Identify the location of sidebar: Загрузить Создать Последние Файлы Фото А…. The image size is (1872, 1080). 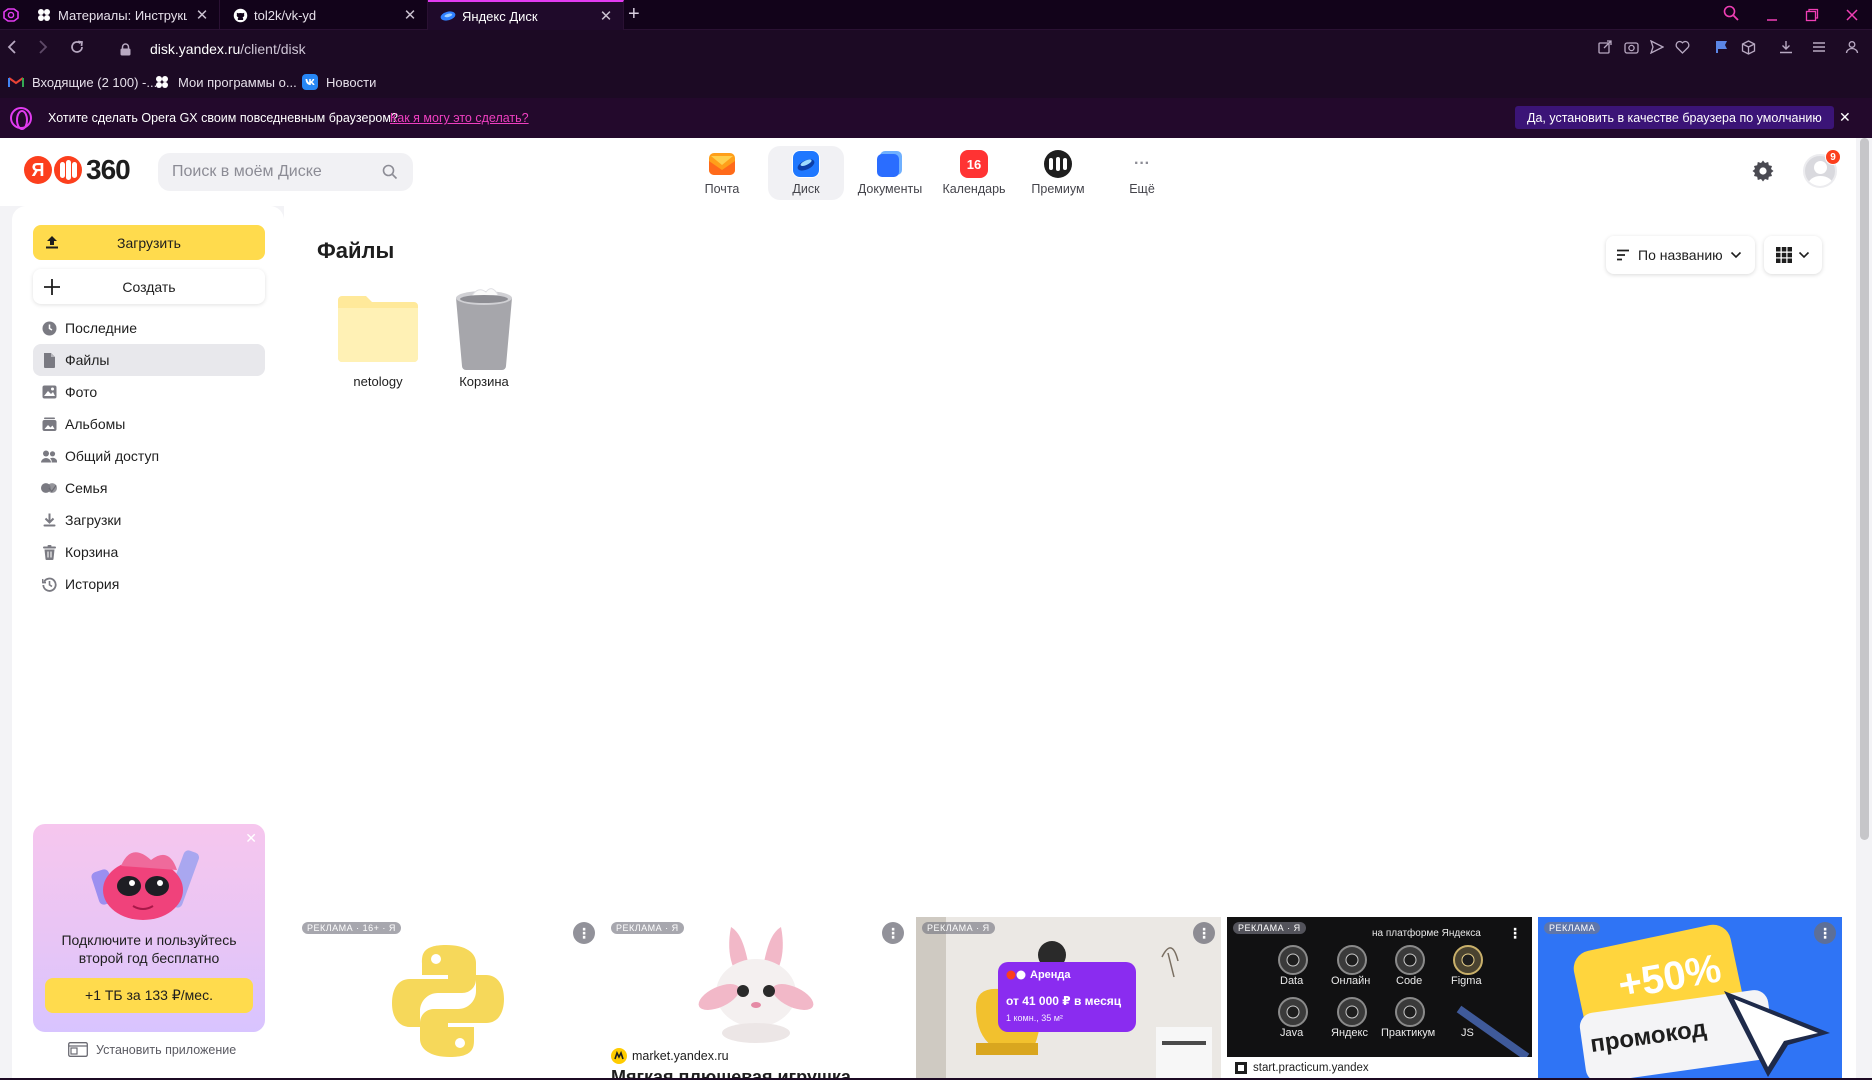
(148, 642).